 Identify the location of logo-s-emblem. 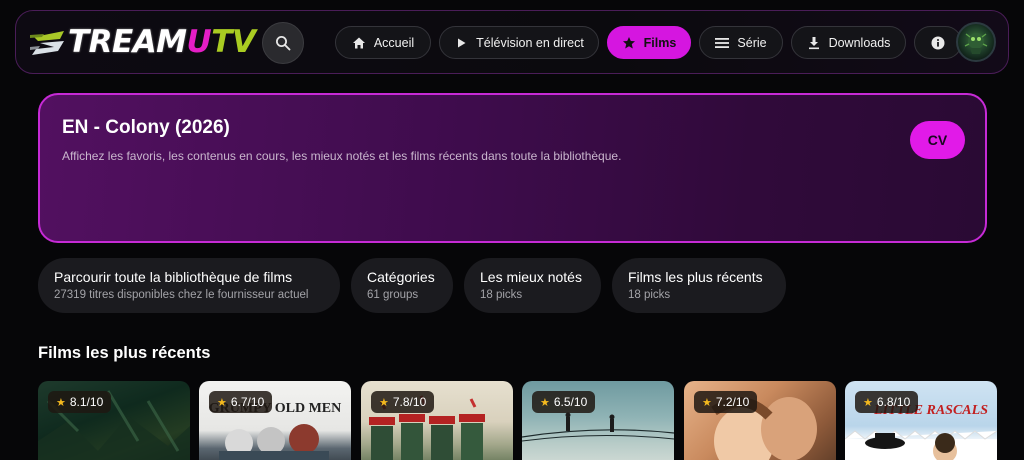
(49, 42).